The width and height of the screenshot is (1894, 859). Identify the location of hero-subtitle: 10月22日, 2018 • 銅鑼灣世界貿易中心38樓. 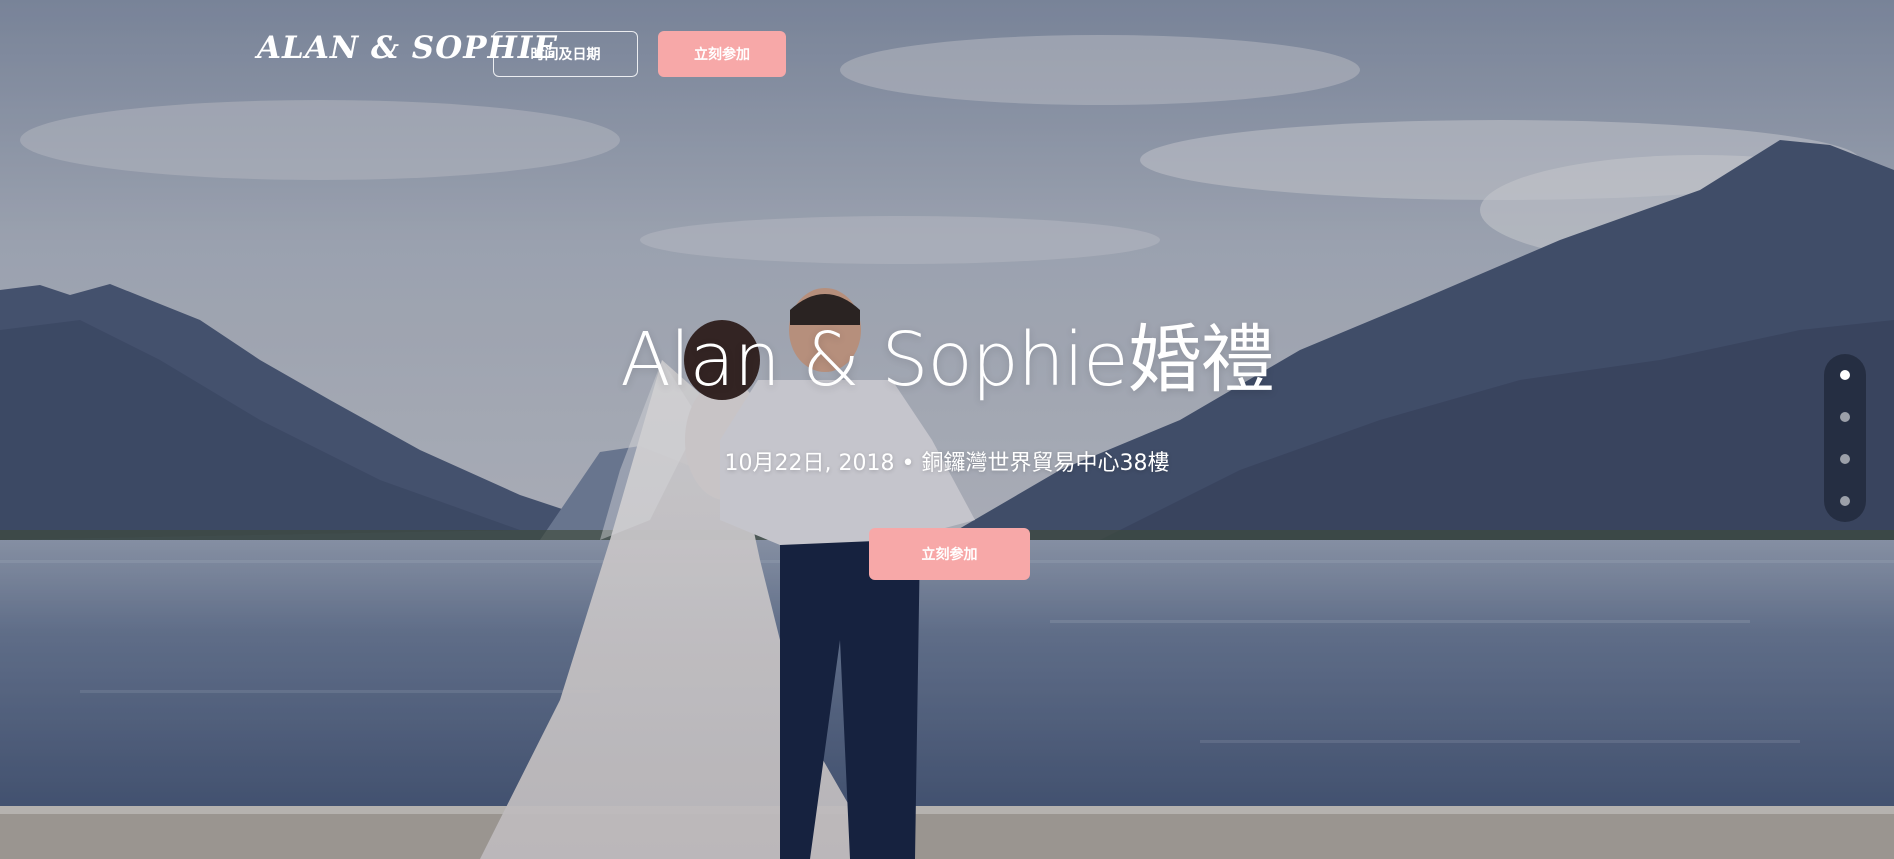
(947, 463).